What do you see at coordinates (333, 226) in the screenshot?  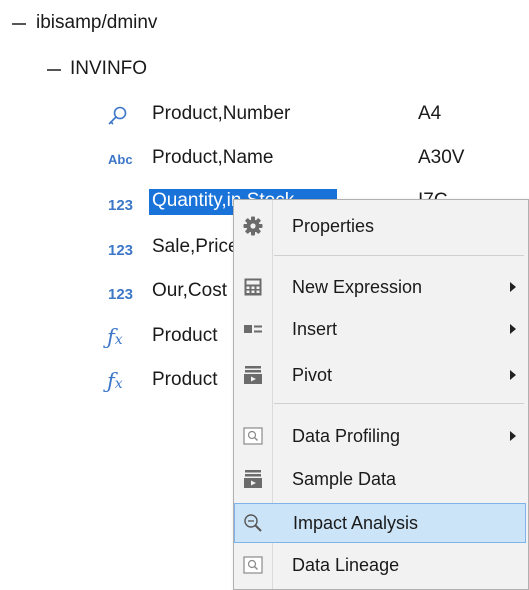 I see `menu-item-label: Properties` at bounding box center [333, 226].